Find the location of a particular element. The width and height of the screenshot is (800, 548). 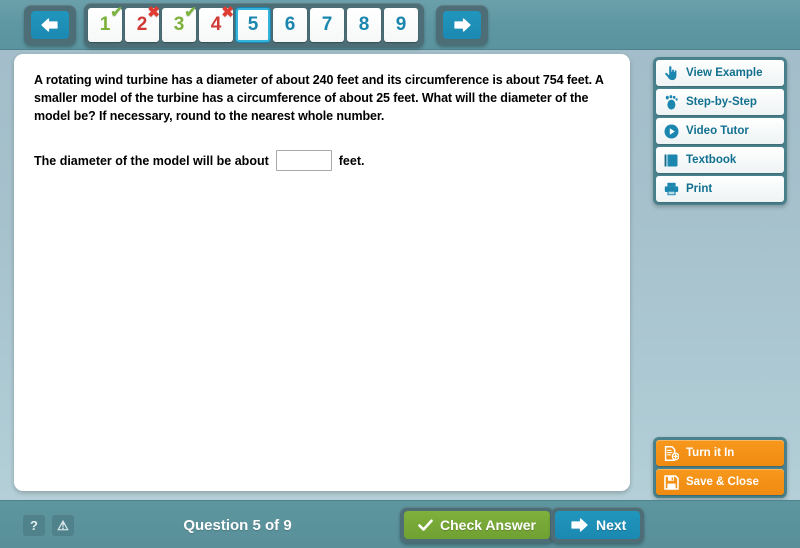

help-button: ? is located at coordinates (34, 525).